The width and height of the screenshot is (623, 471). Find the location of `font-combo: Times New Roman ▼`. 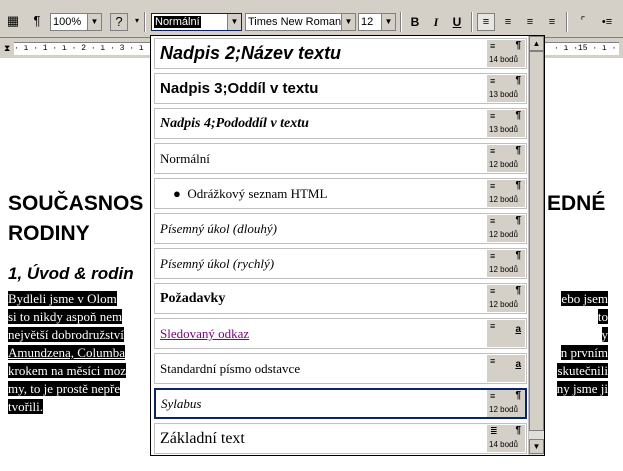

font-combo: Times New Roman ▼ is located at coordinates (300, 22).